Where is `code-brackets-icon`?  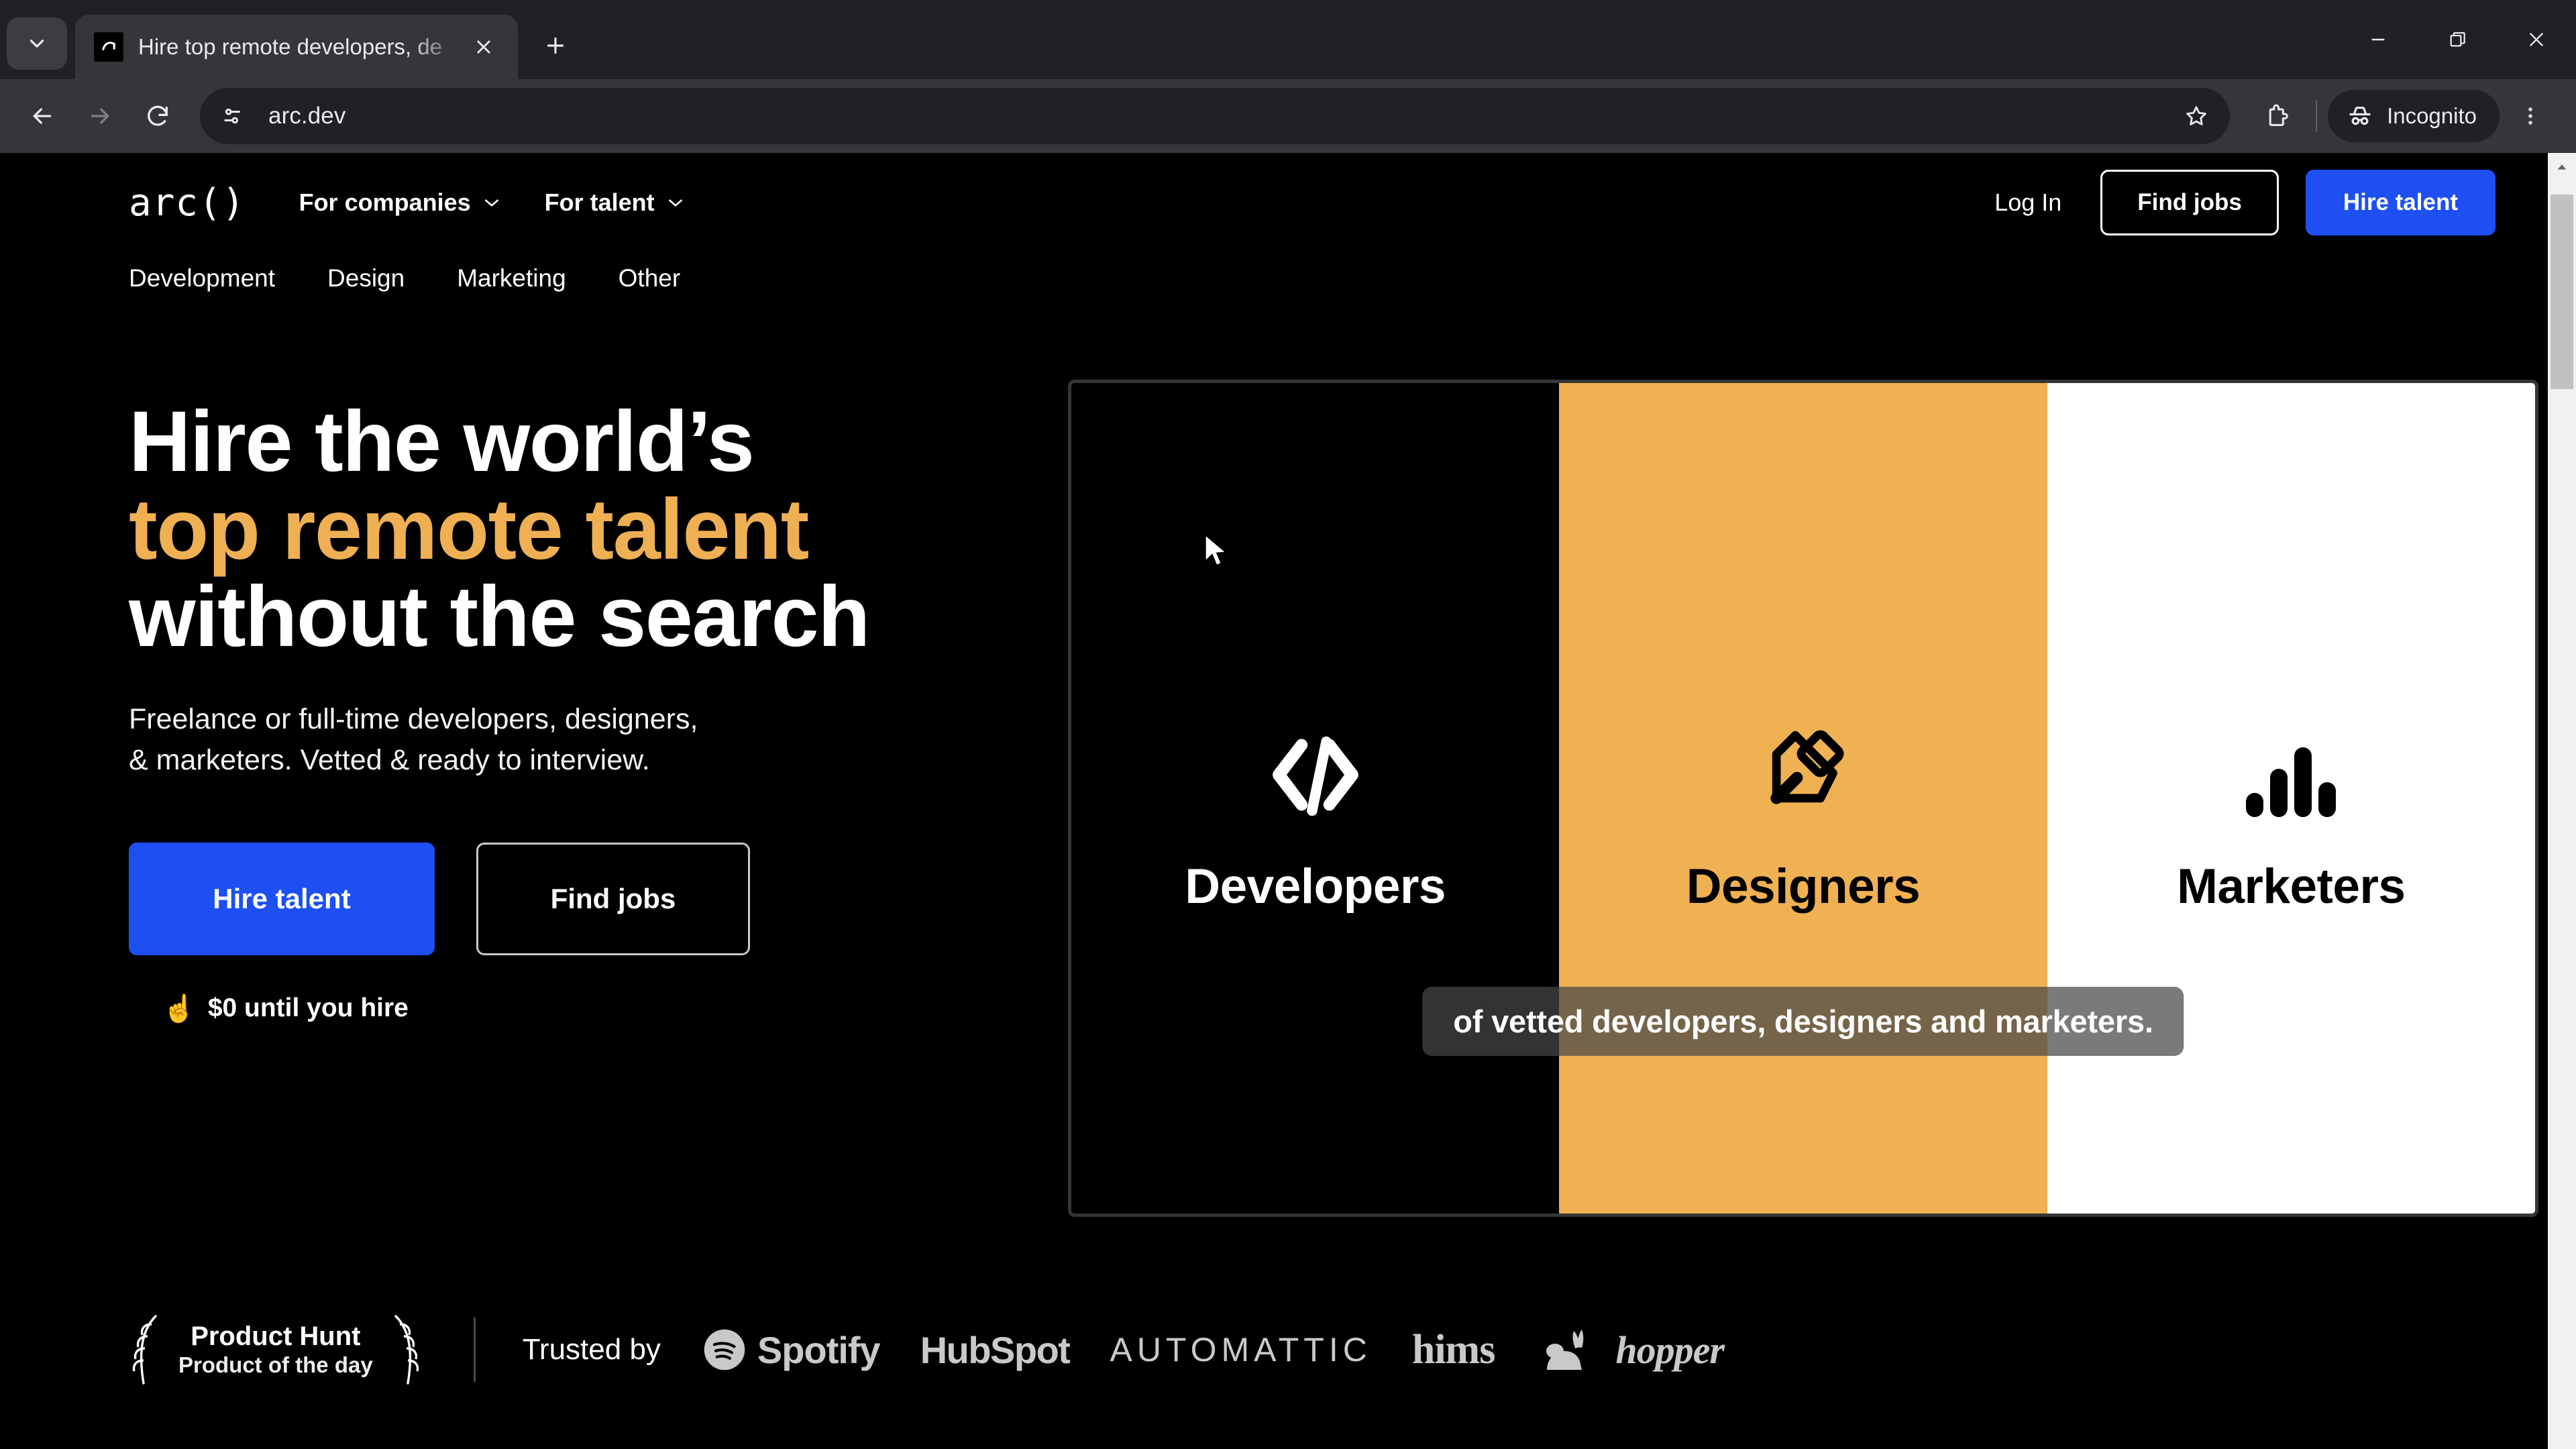
code-brackets-icon is located at coordinates (1315, 750).